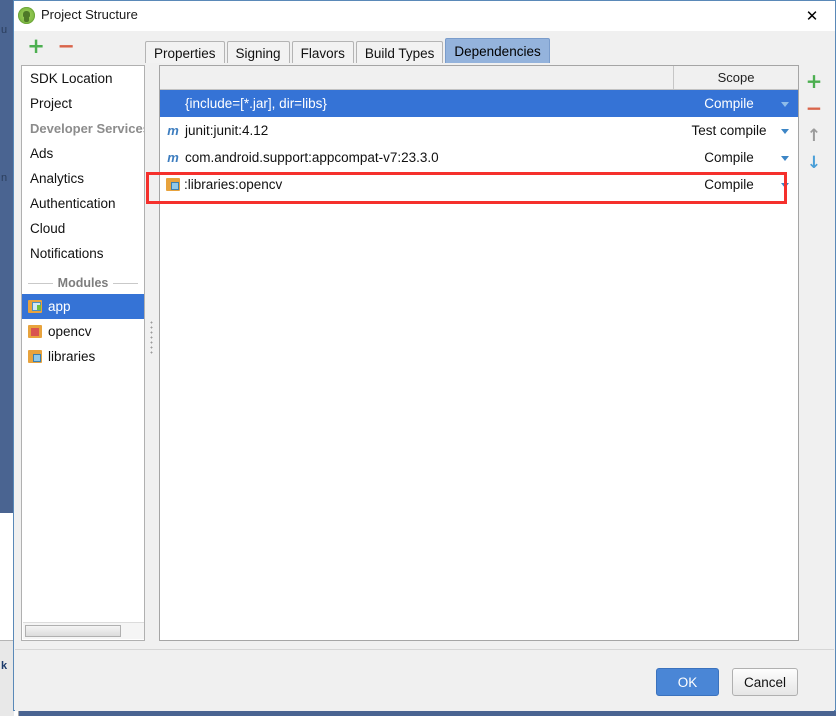 This screenshot has width=836, height=716. What do you see at coordinates (814, 163) in the screenshot?
I see `move-down-button: ↓` at bounding box center [814, 163].